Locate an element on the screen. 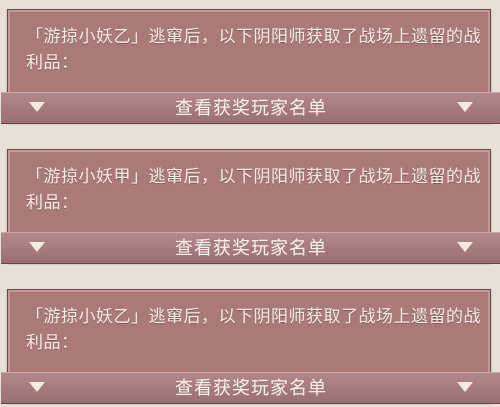 This screenshot has height=407, width=500. loot-message: 「游掠小妖甲」逃窜后，以下阴阳师获取了战场上遗留的战利品： is located at coordinates (253, 190).